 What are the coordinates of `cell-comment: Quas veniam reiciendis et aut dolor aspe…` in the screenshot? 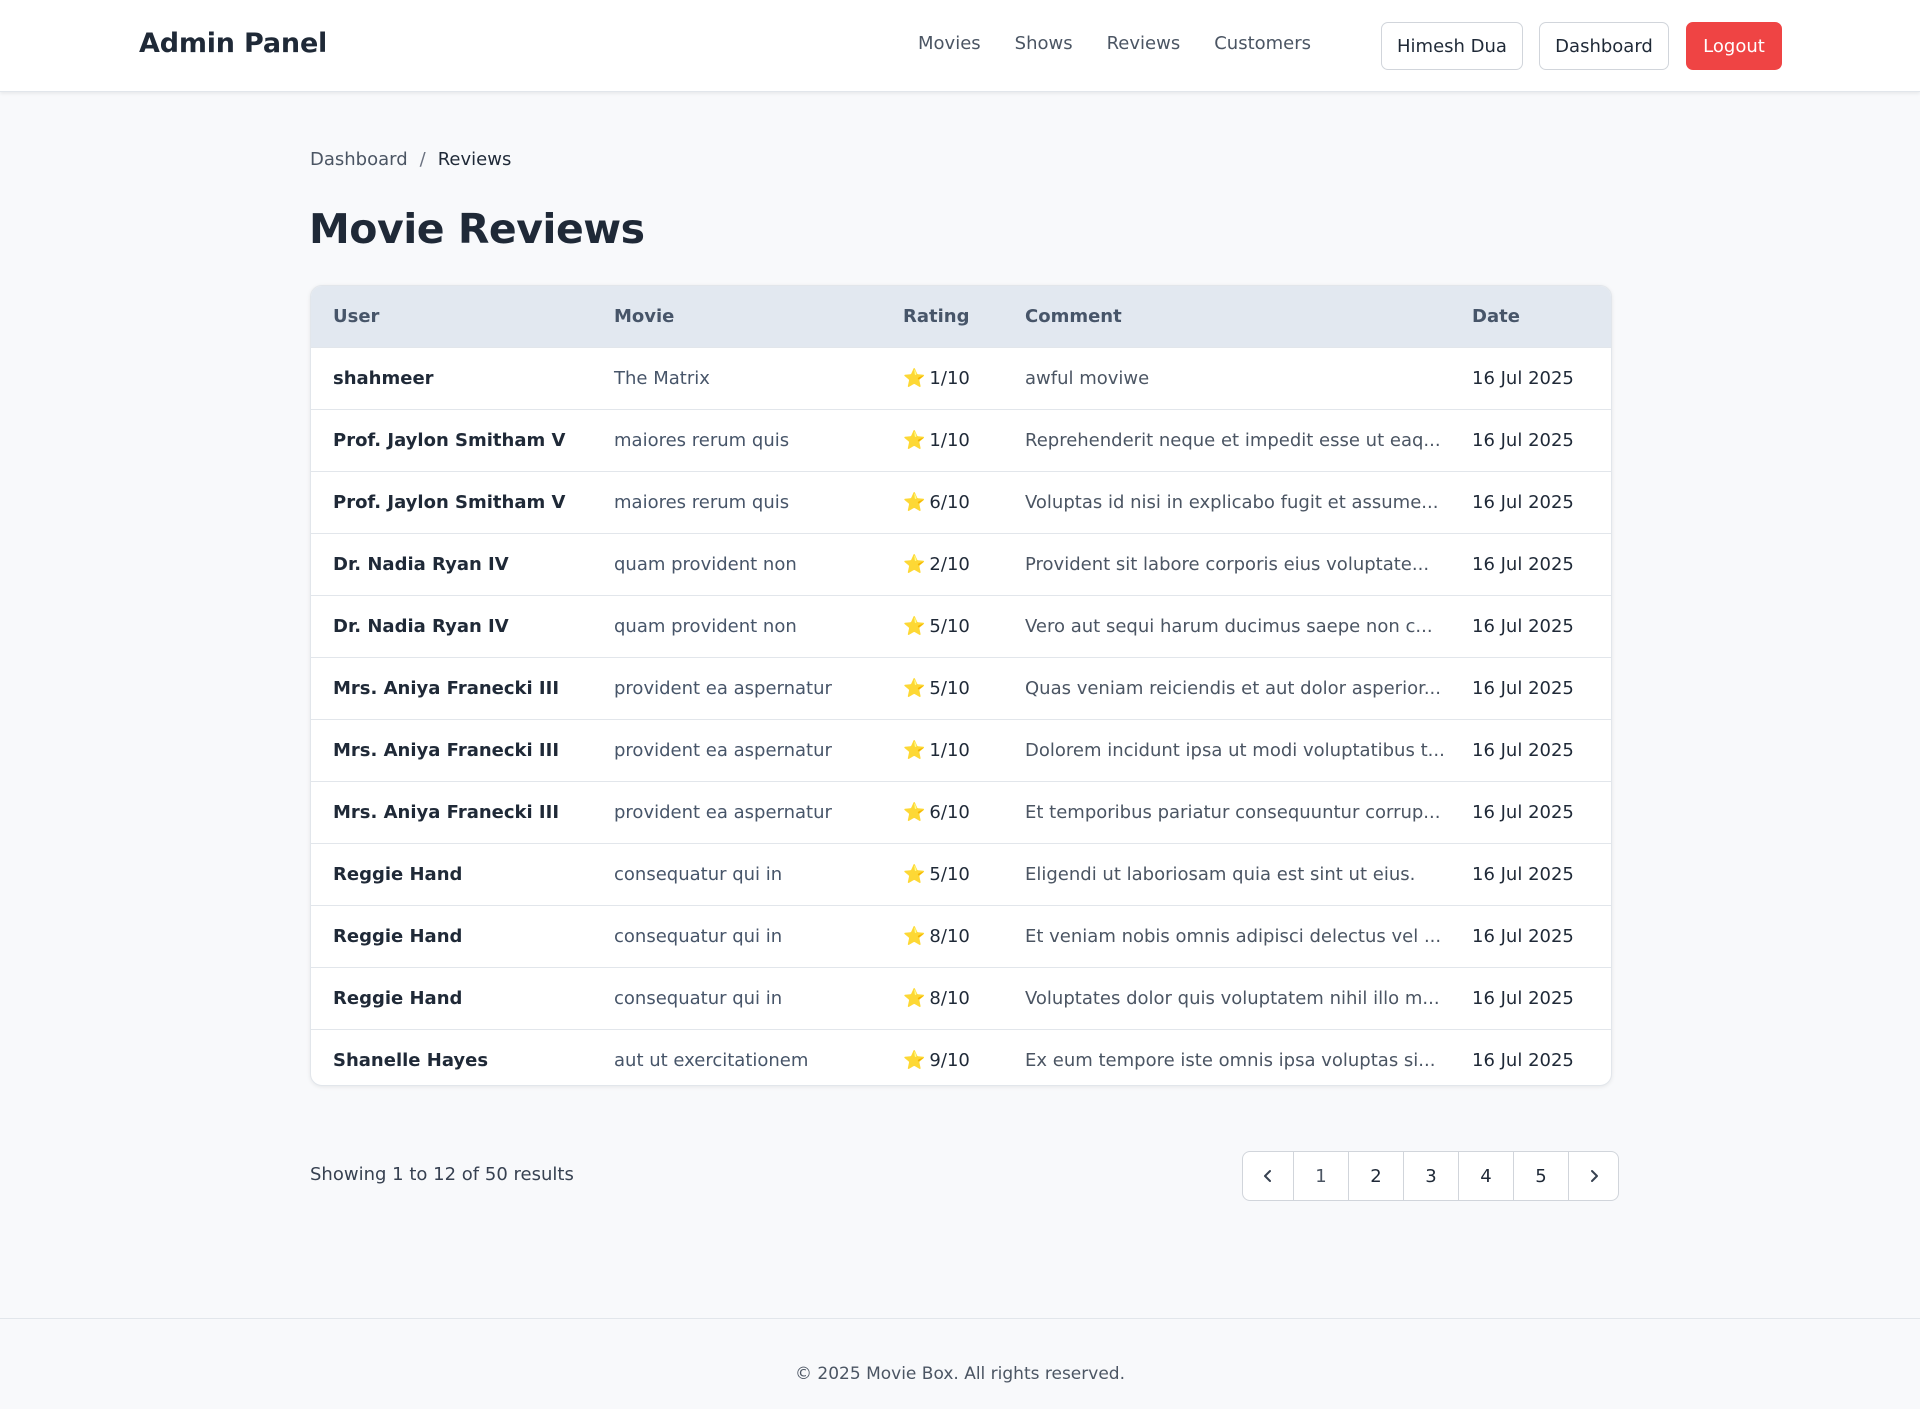 It's located at (1233, 688).